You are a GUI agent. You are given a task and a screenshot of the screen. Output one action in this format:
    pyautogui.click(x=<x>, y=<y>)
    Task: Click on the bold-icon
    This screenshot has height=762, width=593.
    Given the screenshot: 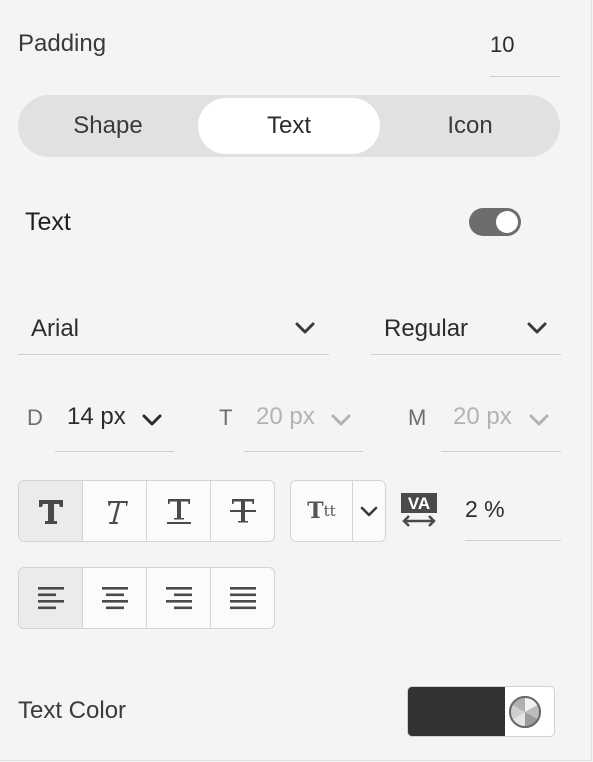 What is the action you would take?
    pyautogui.click(x=50, y=512)
    